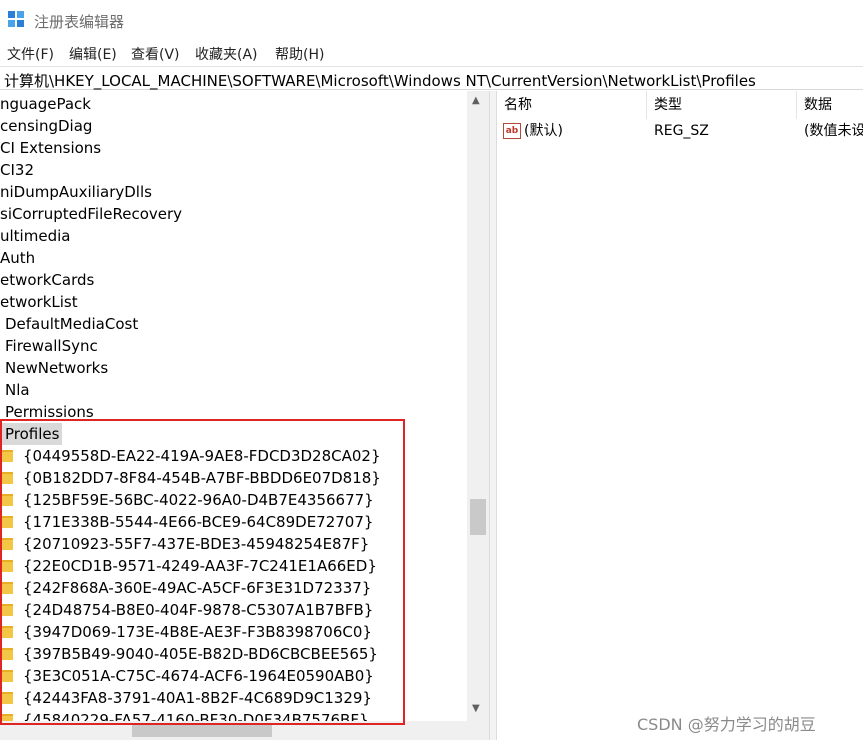  What do you see at coordinates (512, 131) in the screenshot?
I see `string-value-icon: ab` at bounding box center [512, 131].